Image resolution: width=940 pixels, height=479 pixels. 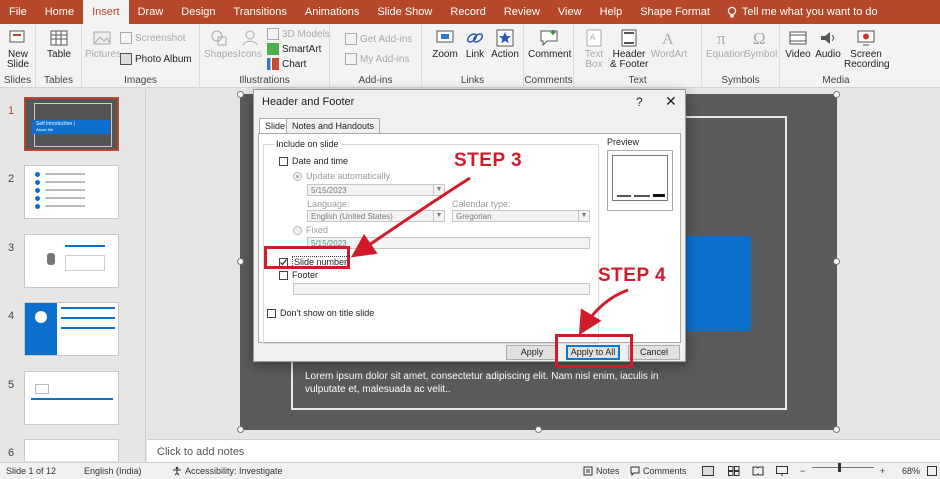 I want to click on screenshot-button: Screenshot, so click(x=153, y=38).